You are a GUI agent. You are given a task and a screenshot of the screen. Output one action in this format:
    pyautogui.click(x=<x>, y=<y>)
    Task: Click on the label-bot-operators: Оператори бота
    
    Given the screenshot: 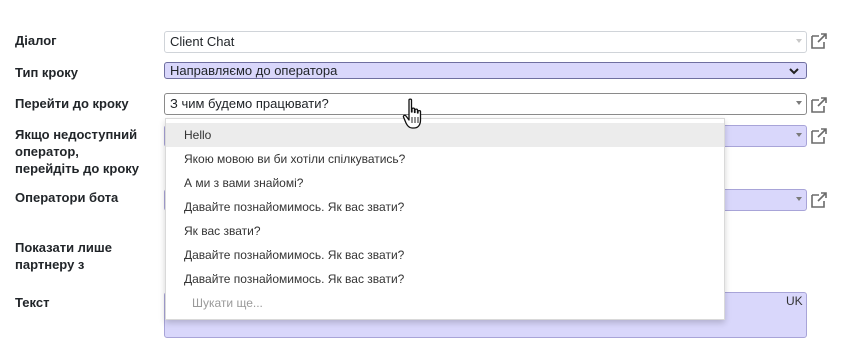 What is the action you would take?
    pyautogui.click(x=67, y=197)
    